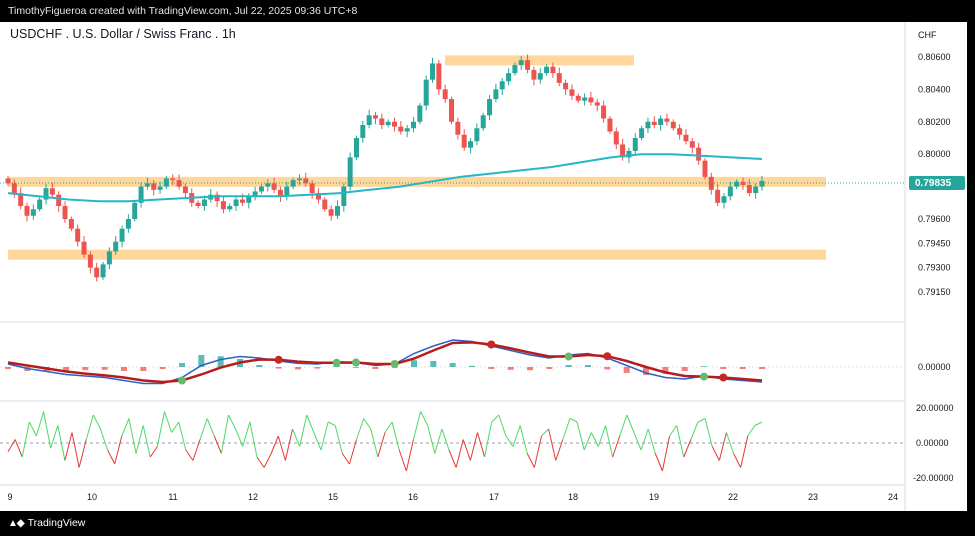  What do you see at coordinates (123, 34) in the screenshot?
I see `chart-title: USDCHF . U.S. Dollar / Swiss Franc . 1h` at bounding box center [123, 34].